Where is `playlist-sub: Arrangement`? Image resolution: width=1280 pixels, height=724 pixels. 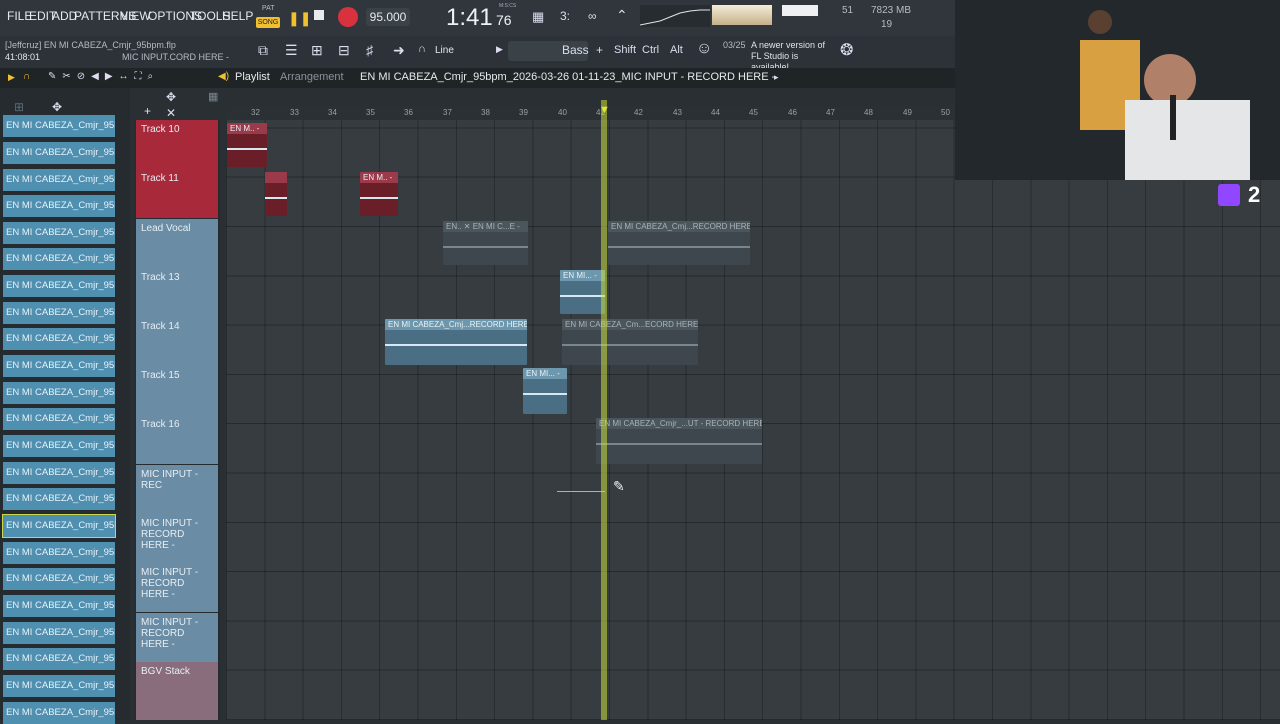 playlist-sub: Arrangement is located at coordinates (312, 77).